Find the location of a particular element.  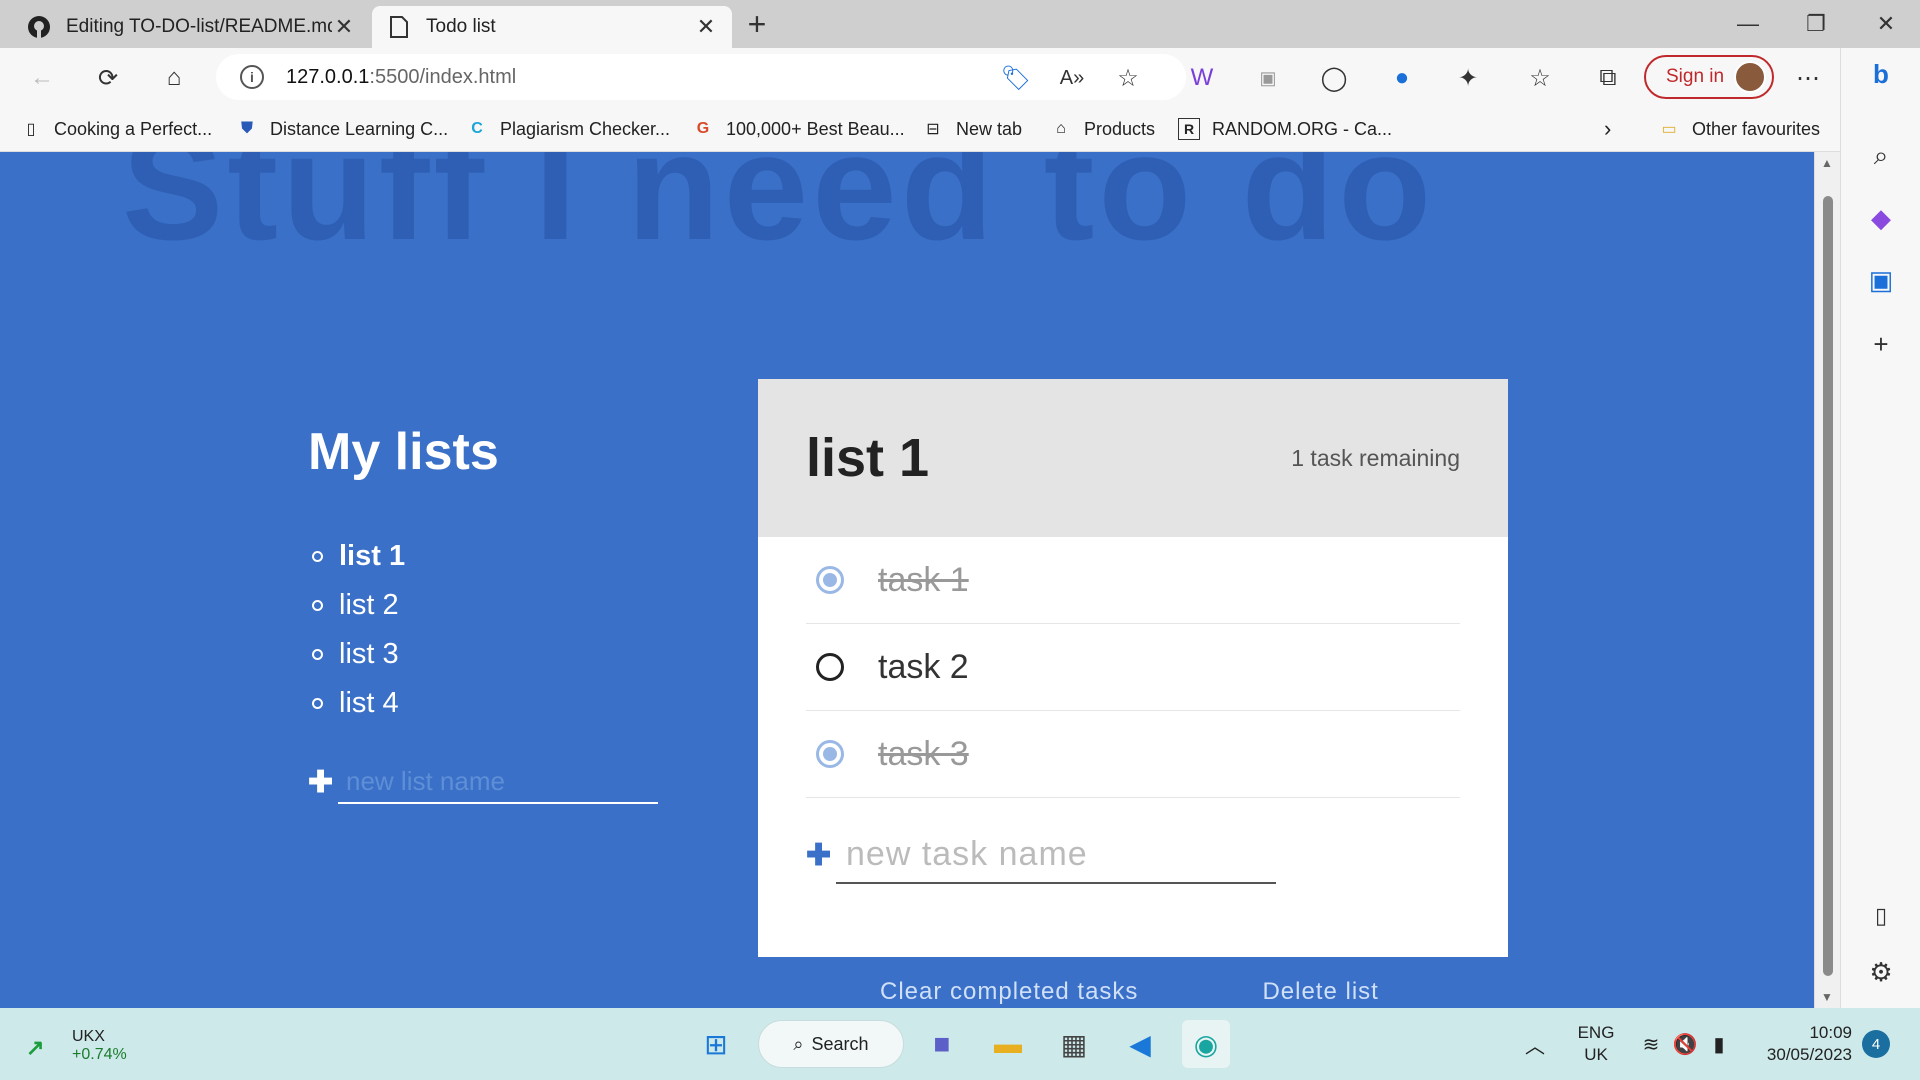

ticker-change: +0.74% is located at coordinates (99, 1054).